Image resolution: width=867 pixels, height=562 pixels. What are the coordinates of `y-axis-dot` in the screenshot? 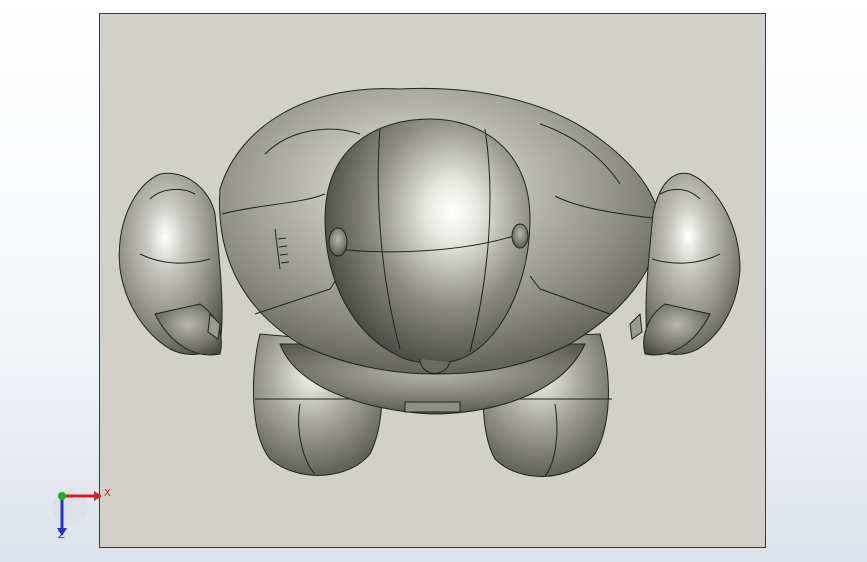 It's located at (62, 496).